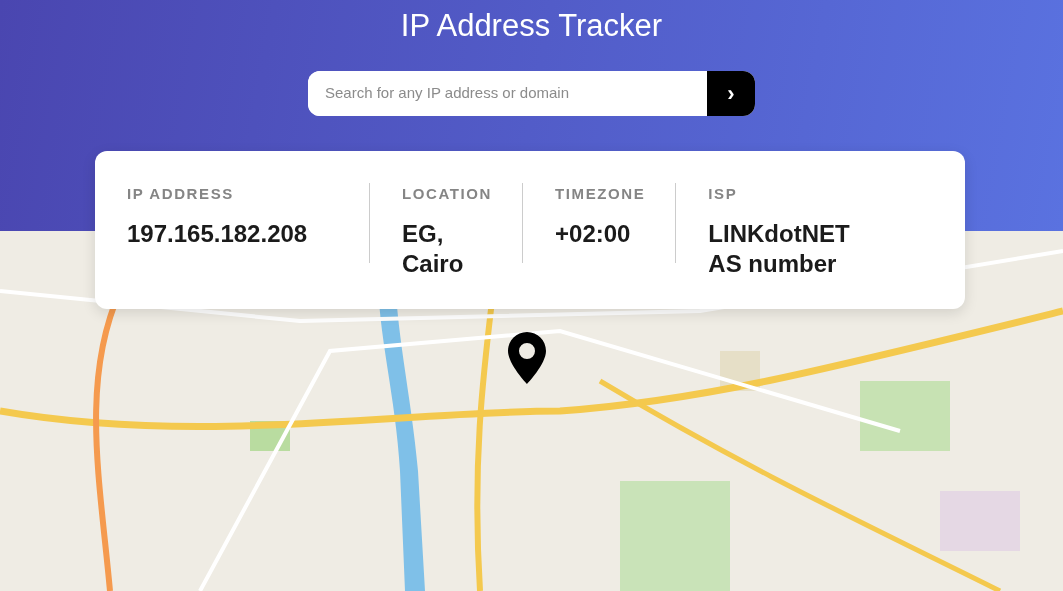 This screenshot has width=1063, height=591. I want to click on search-button: ›, so click(731, 93).